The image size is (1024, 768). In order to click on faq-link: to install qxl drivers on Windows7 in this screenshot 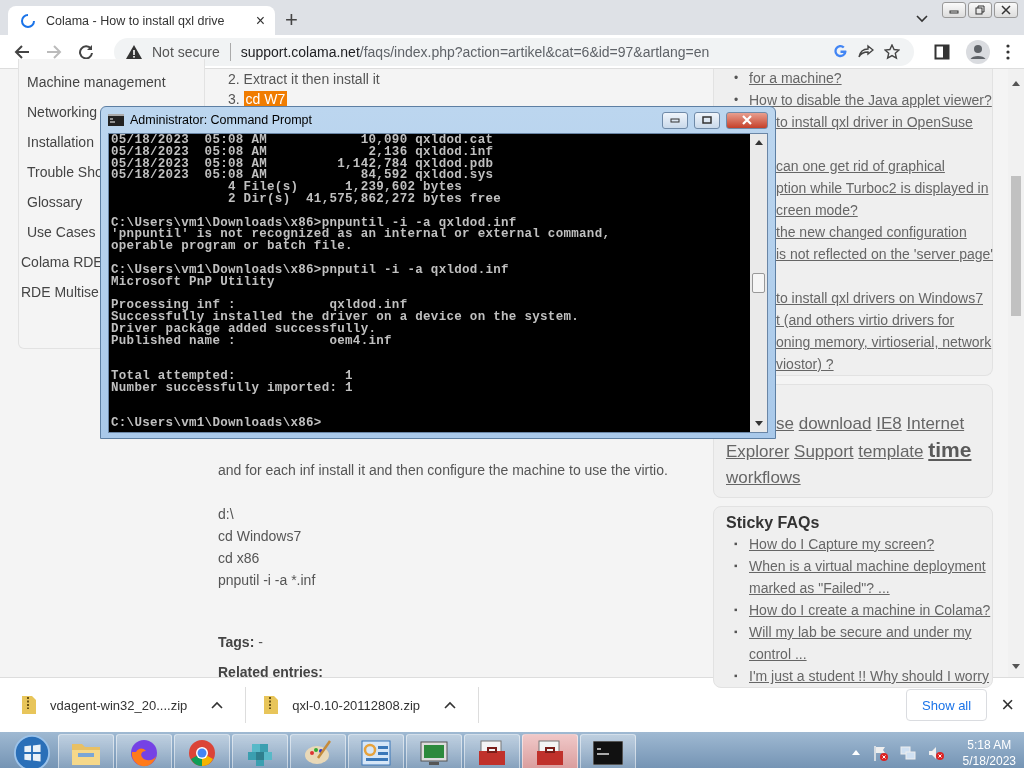, I will do `click(884, 298)`.